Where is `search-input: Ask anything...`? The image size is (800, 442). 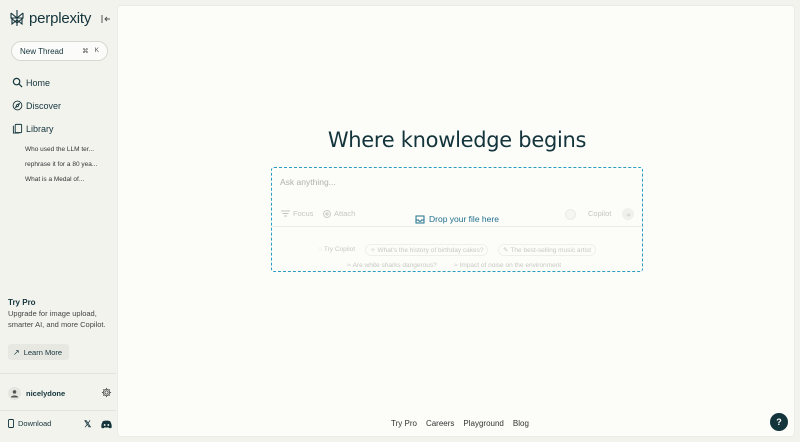
search-input: Ask anything... is located at coordinates (308, 182).